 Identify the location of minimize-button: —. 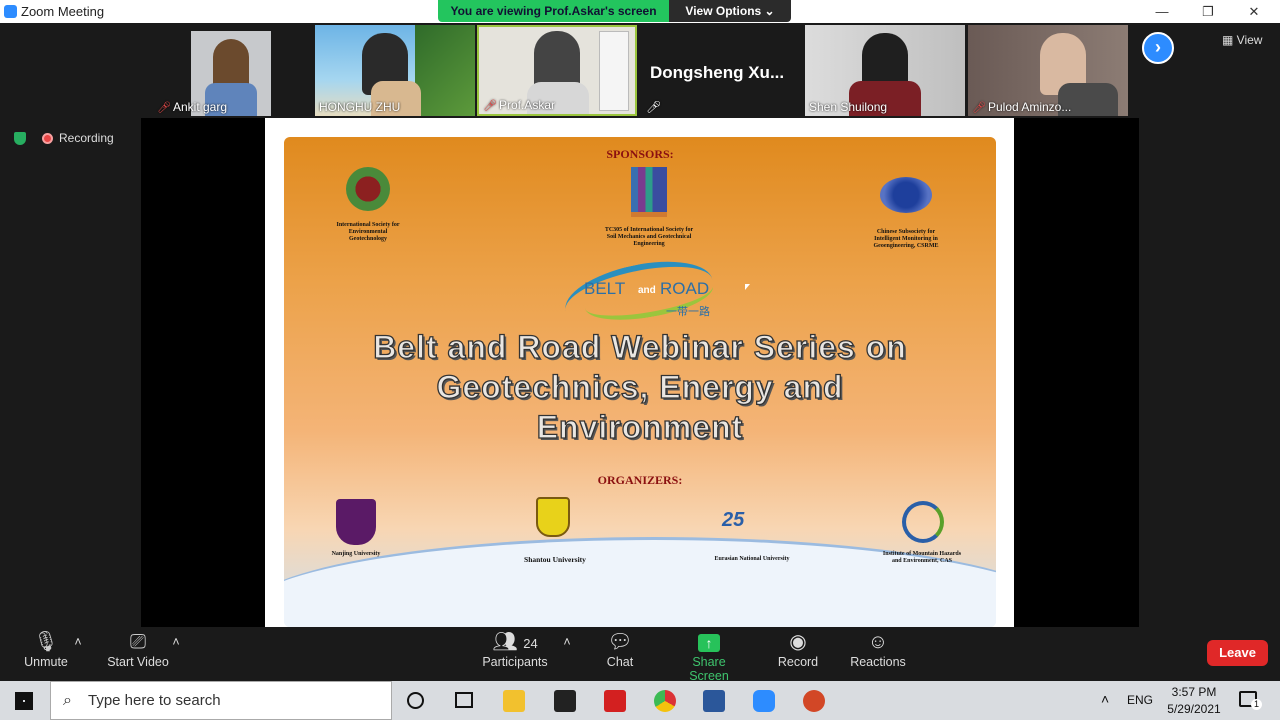
(1162, 11).